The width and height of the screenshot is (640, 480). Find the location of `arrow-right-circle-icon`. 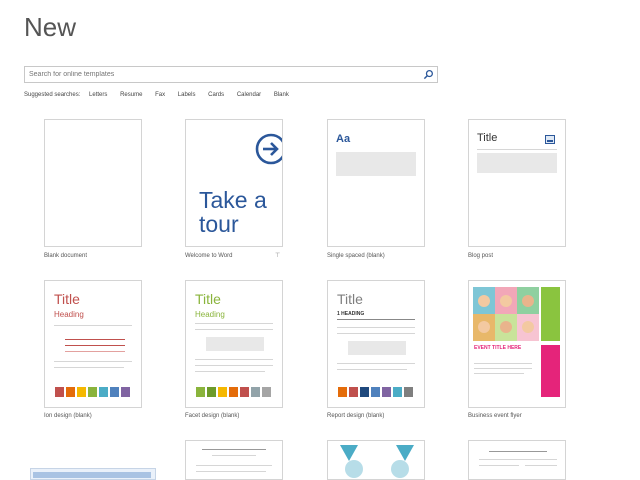

arrow-right-circle-icon is located at coordinates (268, 149).